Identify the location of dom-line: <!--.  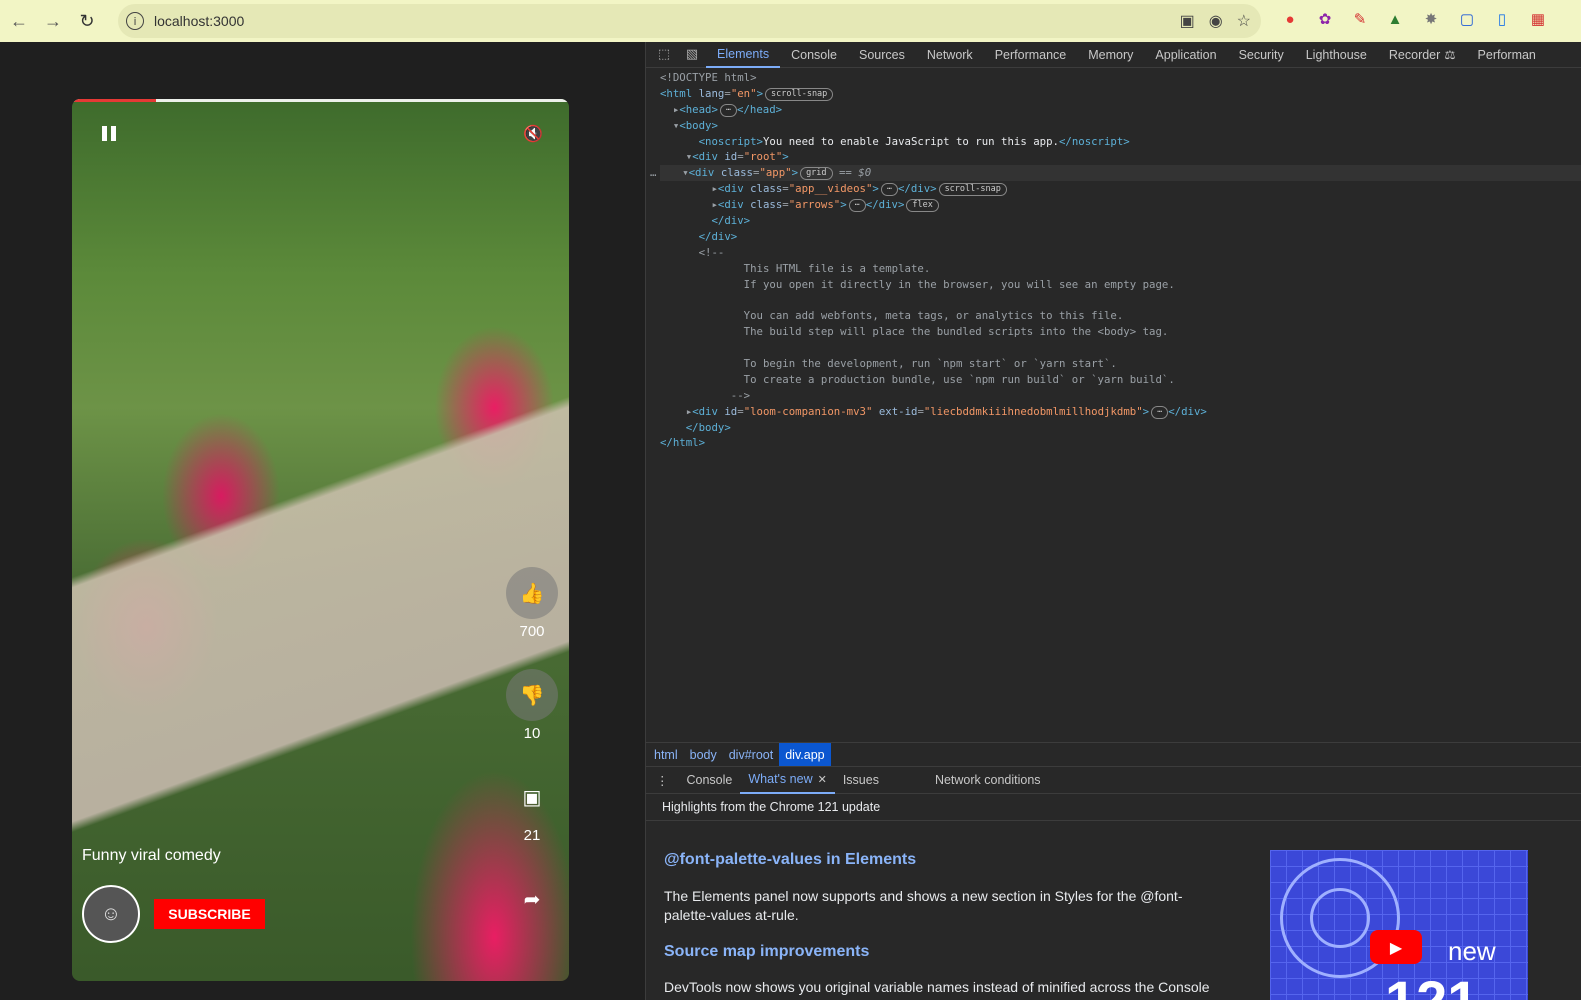
(1120, 253).